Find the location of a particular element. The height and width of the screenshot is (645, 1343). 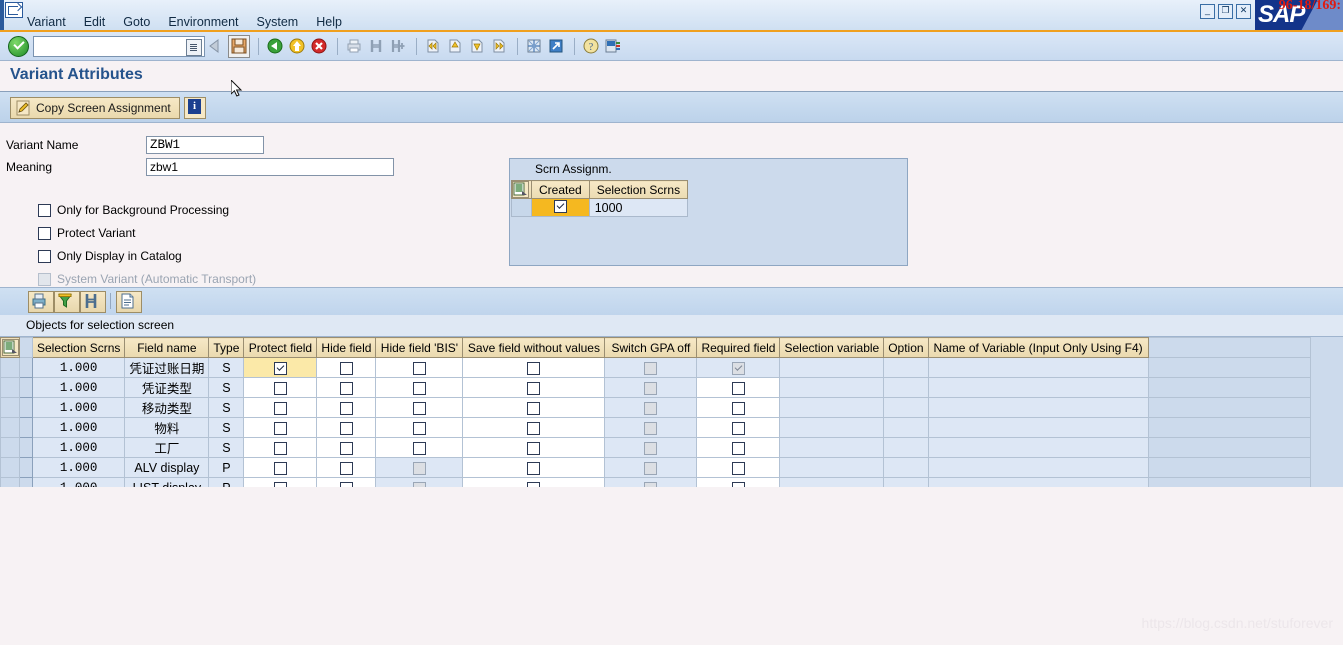

cell-field-name: LIST display is located at coordinates (167, 482).